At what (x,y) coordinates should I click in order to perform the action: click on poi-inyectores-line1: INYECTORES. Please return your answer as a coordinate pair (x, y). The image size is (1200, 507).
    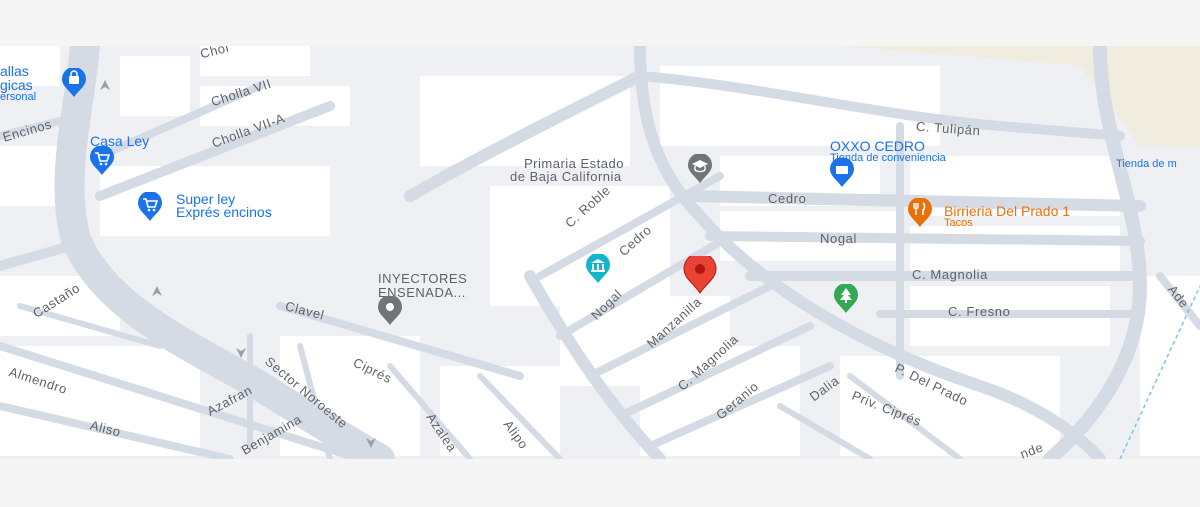
    Looking at the image, I should click on (422, 278).